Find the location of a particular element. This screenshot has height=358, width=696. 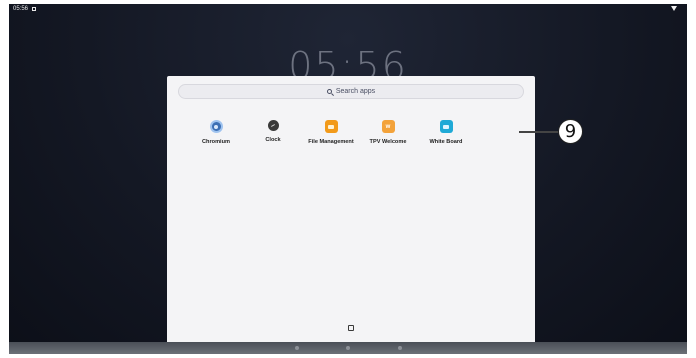

navigation-bar is located at coordinates (348, 348).